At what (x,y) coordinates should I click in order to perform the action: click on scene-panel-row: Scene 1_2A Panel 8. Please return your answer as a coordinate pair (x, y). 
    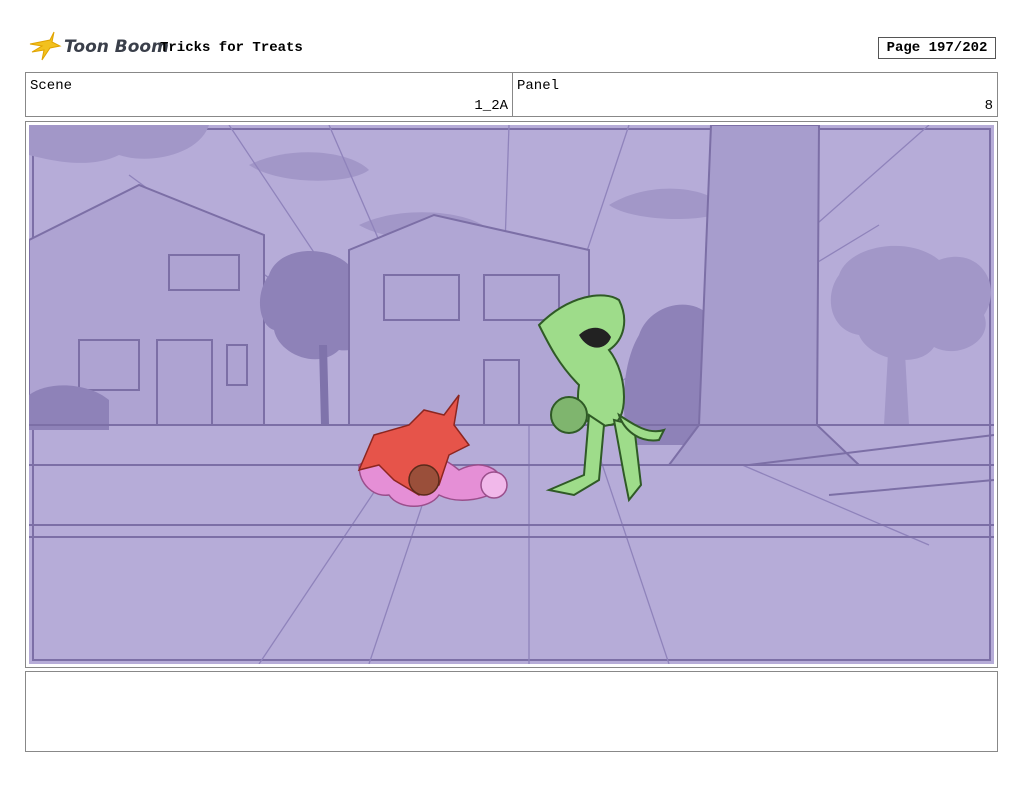
    Looking at the image, I should click on (511, 94).